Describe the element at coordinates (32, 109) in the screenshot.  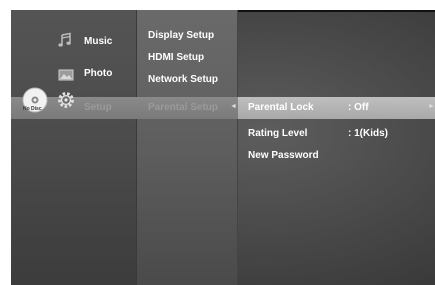
I see `no-disc-label: No Disc` at that location.